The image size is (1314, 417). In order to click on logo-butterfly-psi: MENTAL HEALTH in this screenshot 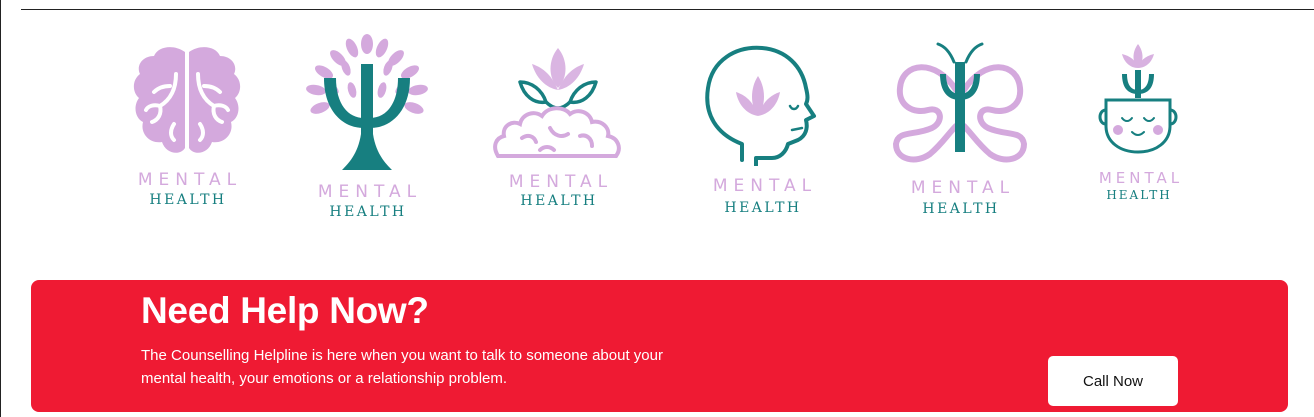, I will do `click(960, 129)`.